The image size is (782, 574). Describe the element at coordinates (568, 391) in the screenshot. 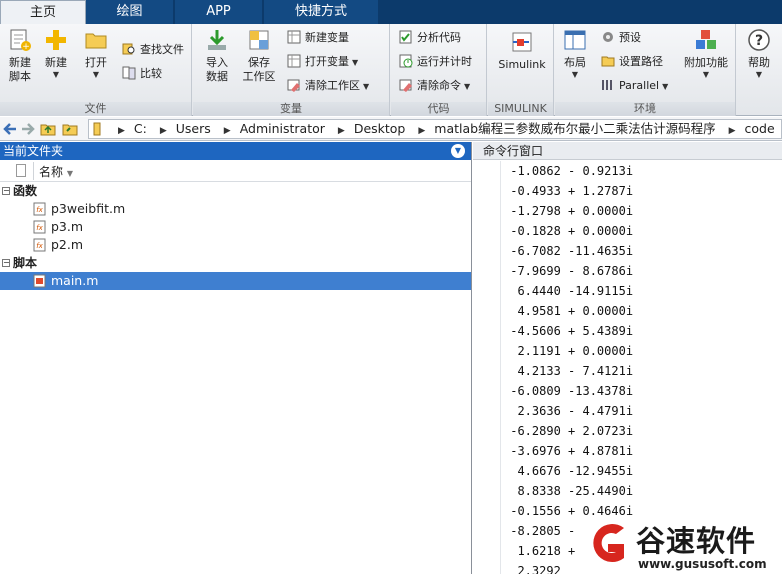

I see `command-output-line: -6.0809 -13.4378i` at that location.